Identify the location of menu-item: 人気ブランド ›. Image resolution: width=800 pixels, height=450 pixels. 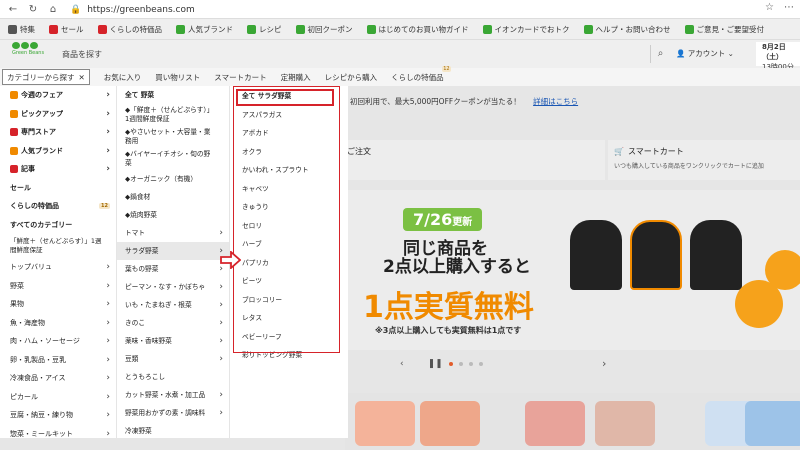
(58, 151).